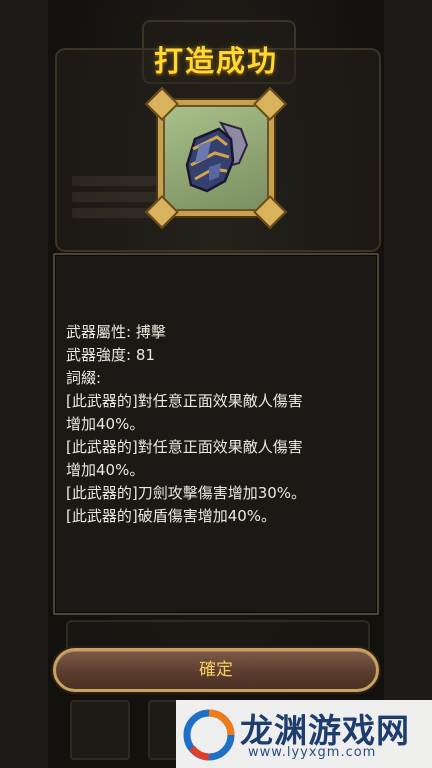  What do you see at coordinates (209, 735) in the screenshot?
I see `watermark-logo-icon` at bounding box center [209, 735].